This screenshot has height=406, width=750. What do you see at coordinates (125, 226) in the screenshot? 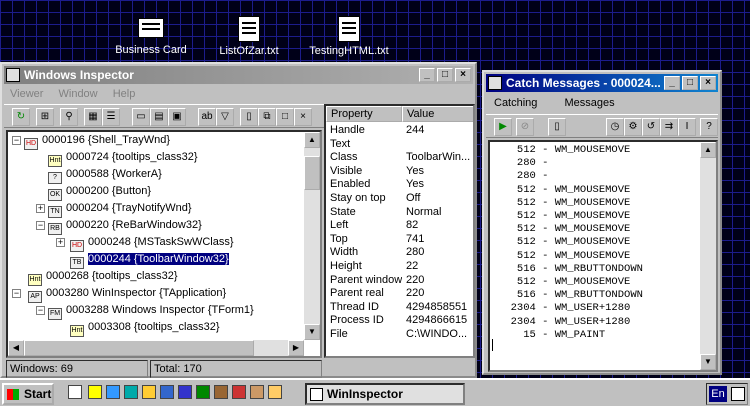
I see `tree-item: RB 0000220 {ReBarWindow32}` at bounding box center [125, 226].